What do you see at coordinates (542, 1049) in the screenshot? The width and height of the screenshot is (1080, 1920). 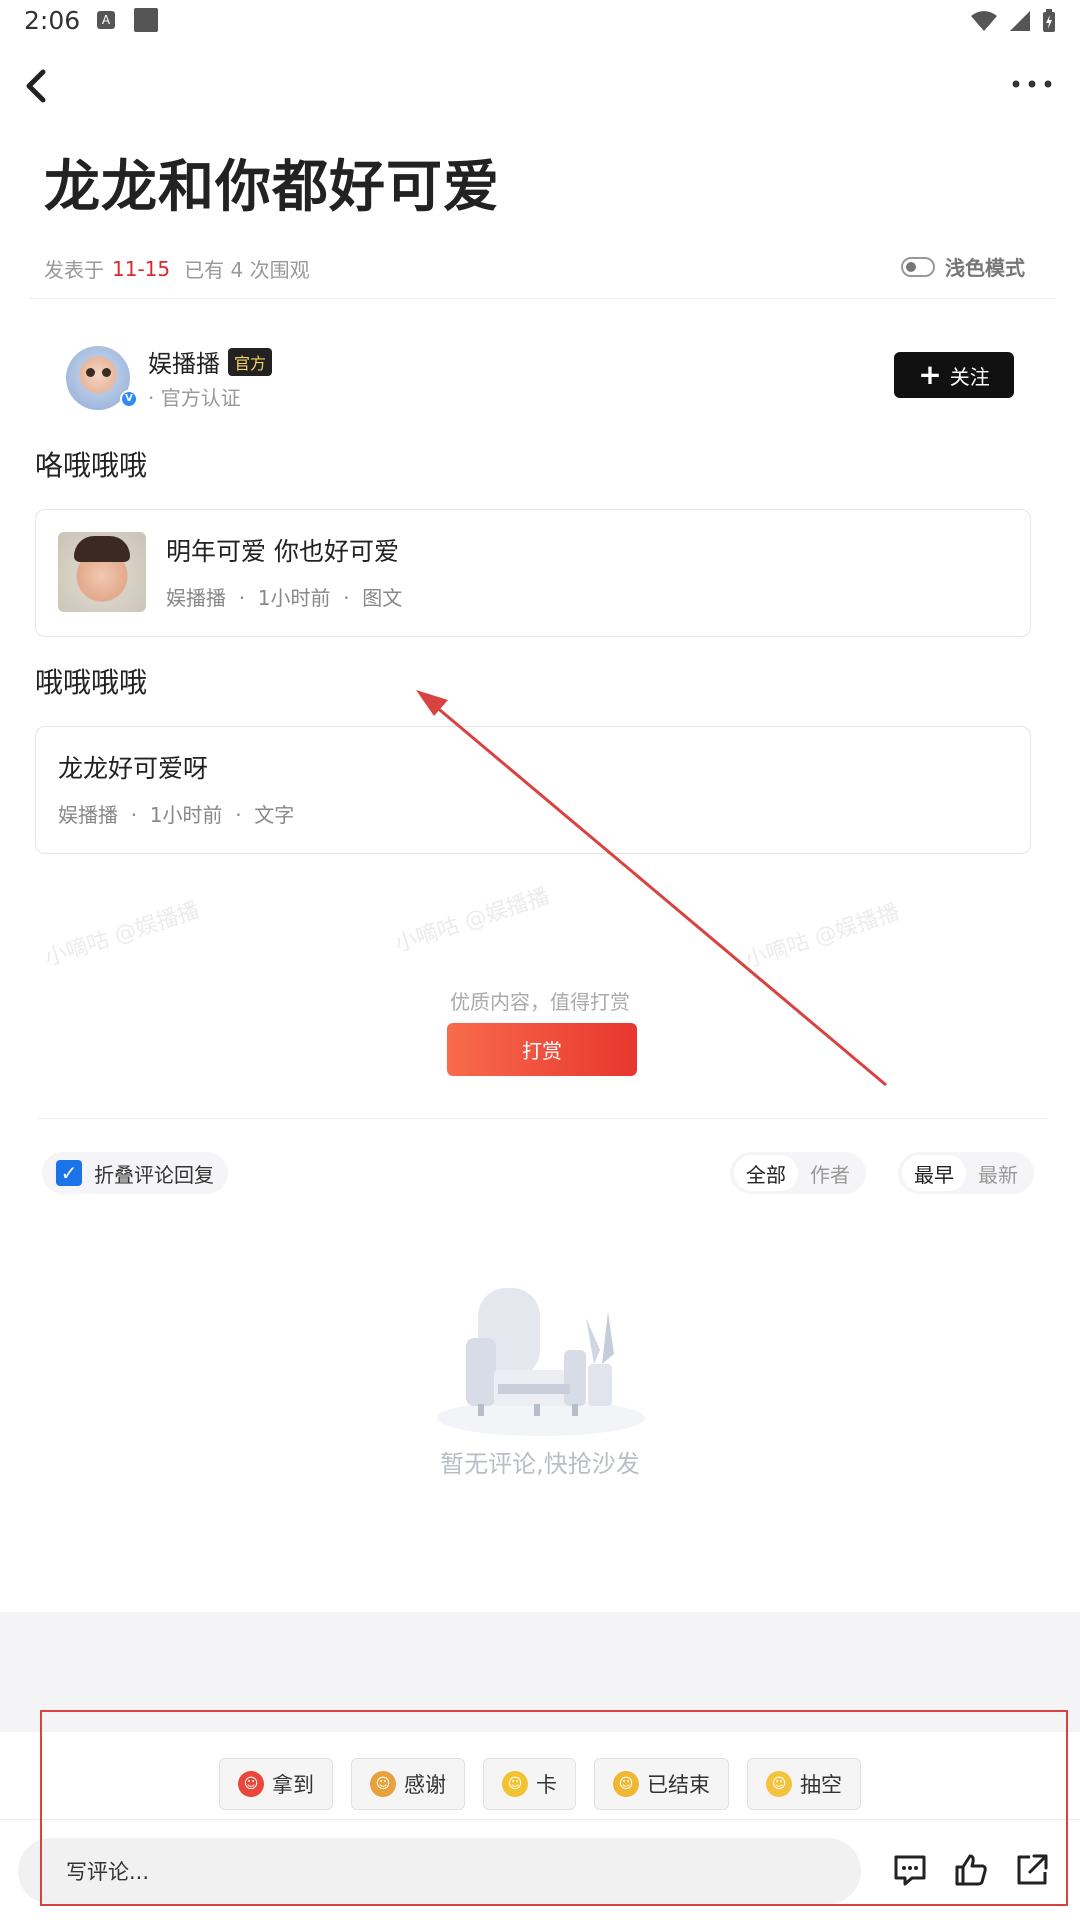 I see `tip-button: 打赏` at bounding box center [542, 1049].